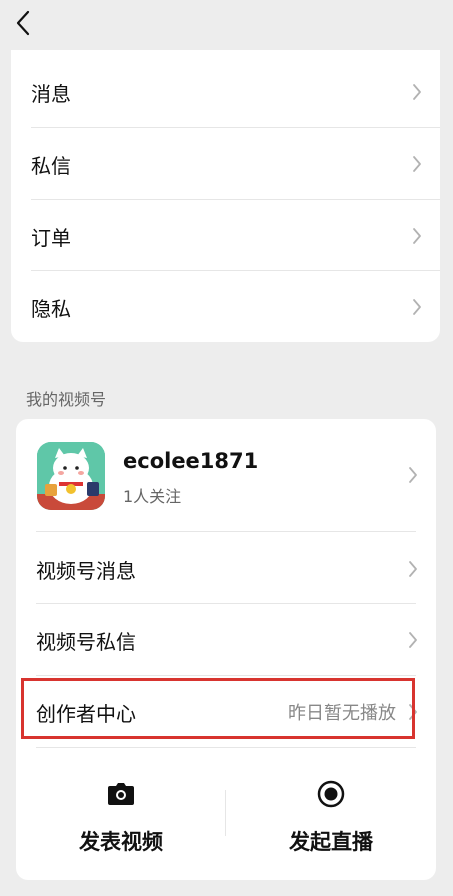 This screenshot has width=453, height=896. What do you see at coordinates (51, 165) in the screenshot?
I see `menu-item-label: 私信` at bounding box center [51, 165].